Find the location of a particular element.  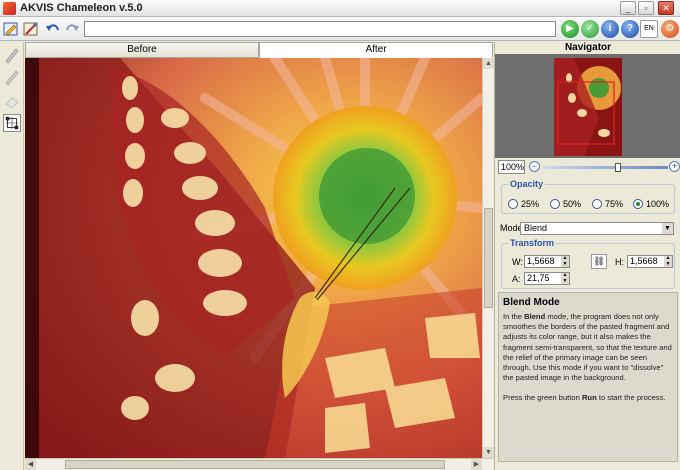

zoom-in-icon: + is located at coordinates (674, 166).